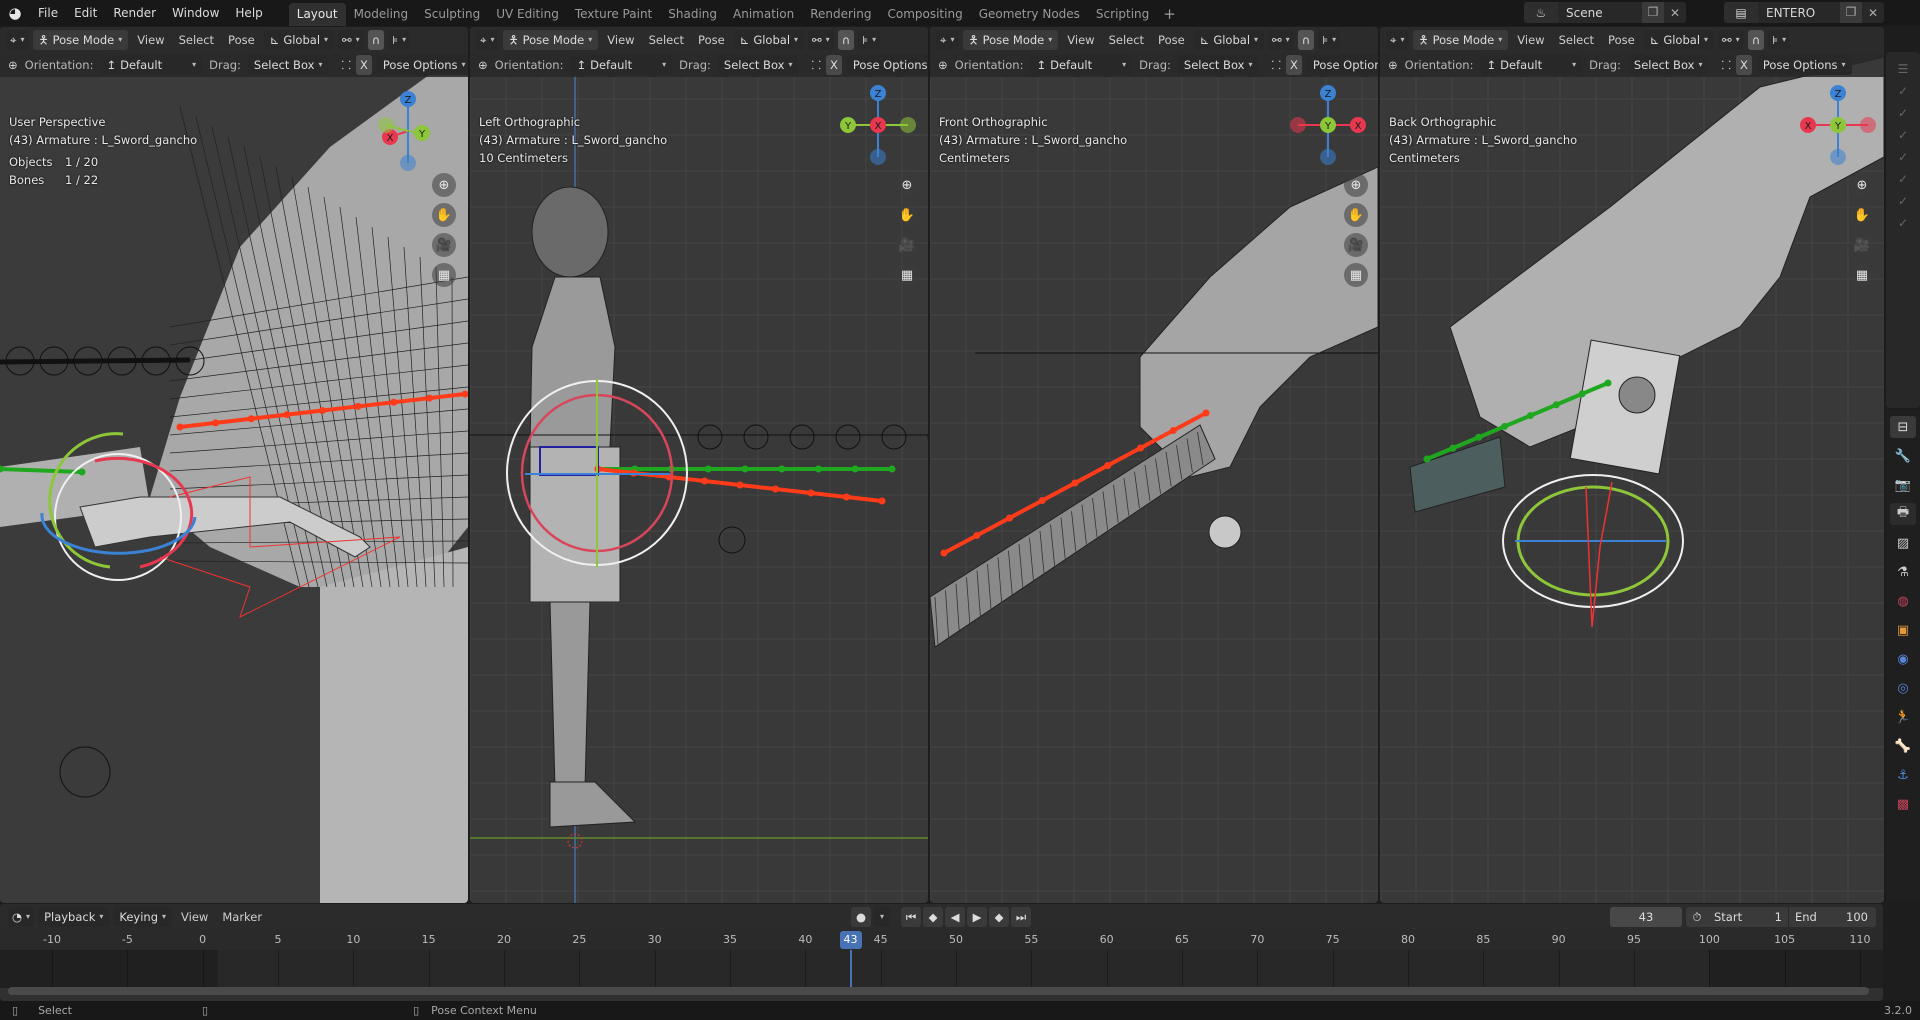 The image size is (1920, 1020). I want to click on bone-constraints-icon: ⚓, so click(1903, 775).